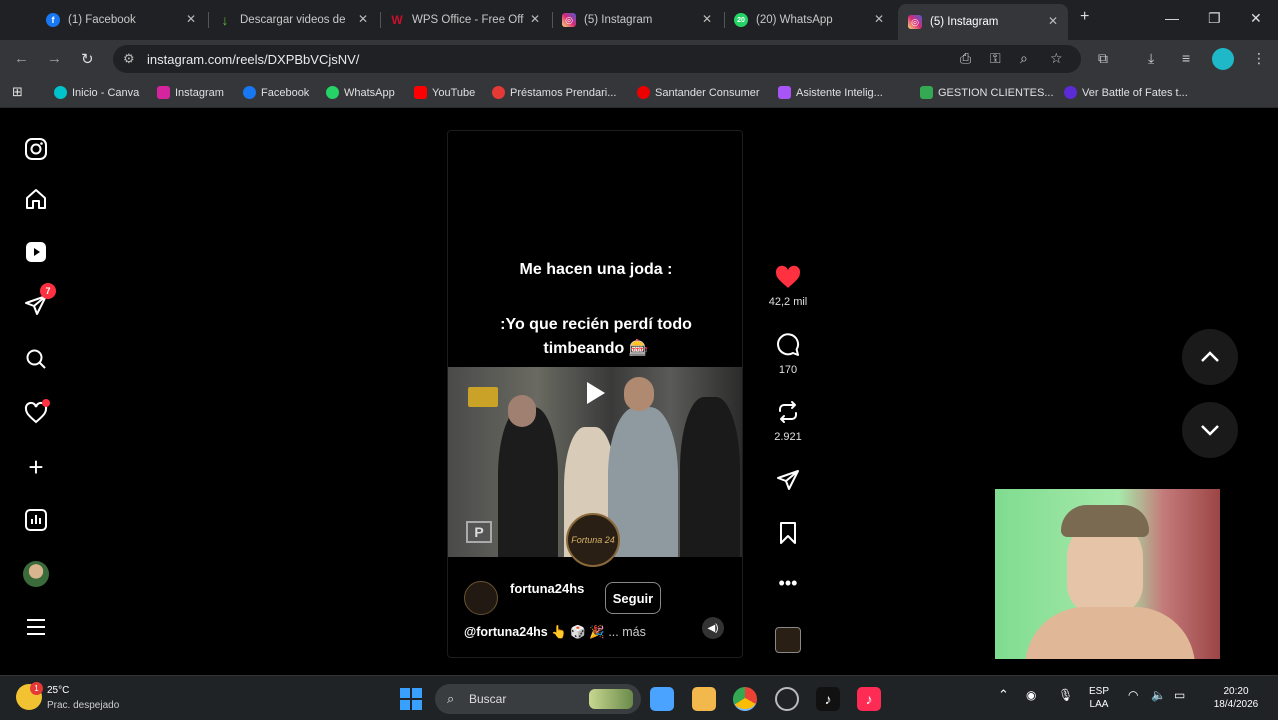 The image size is (1278, 720). I want to click on share-action, so click(788, 482).